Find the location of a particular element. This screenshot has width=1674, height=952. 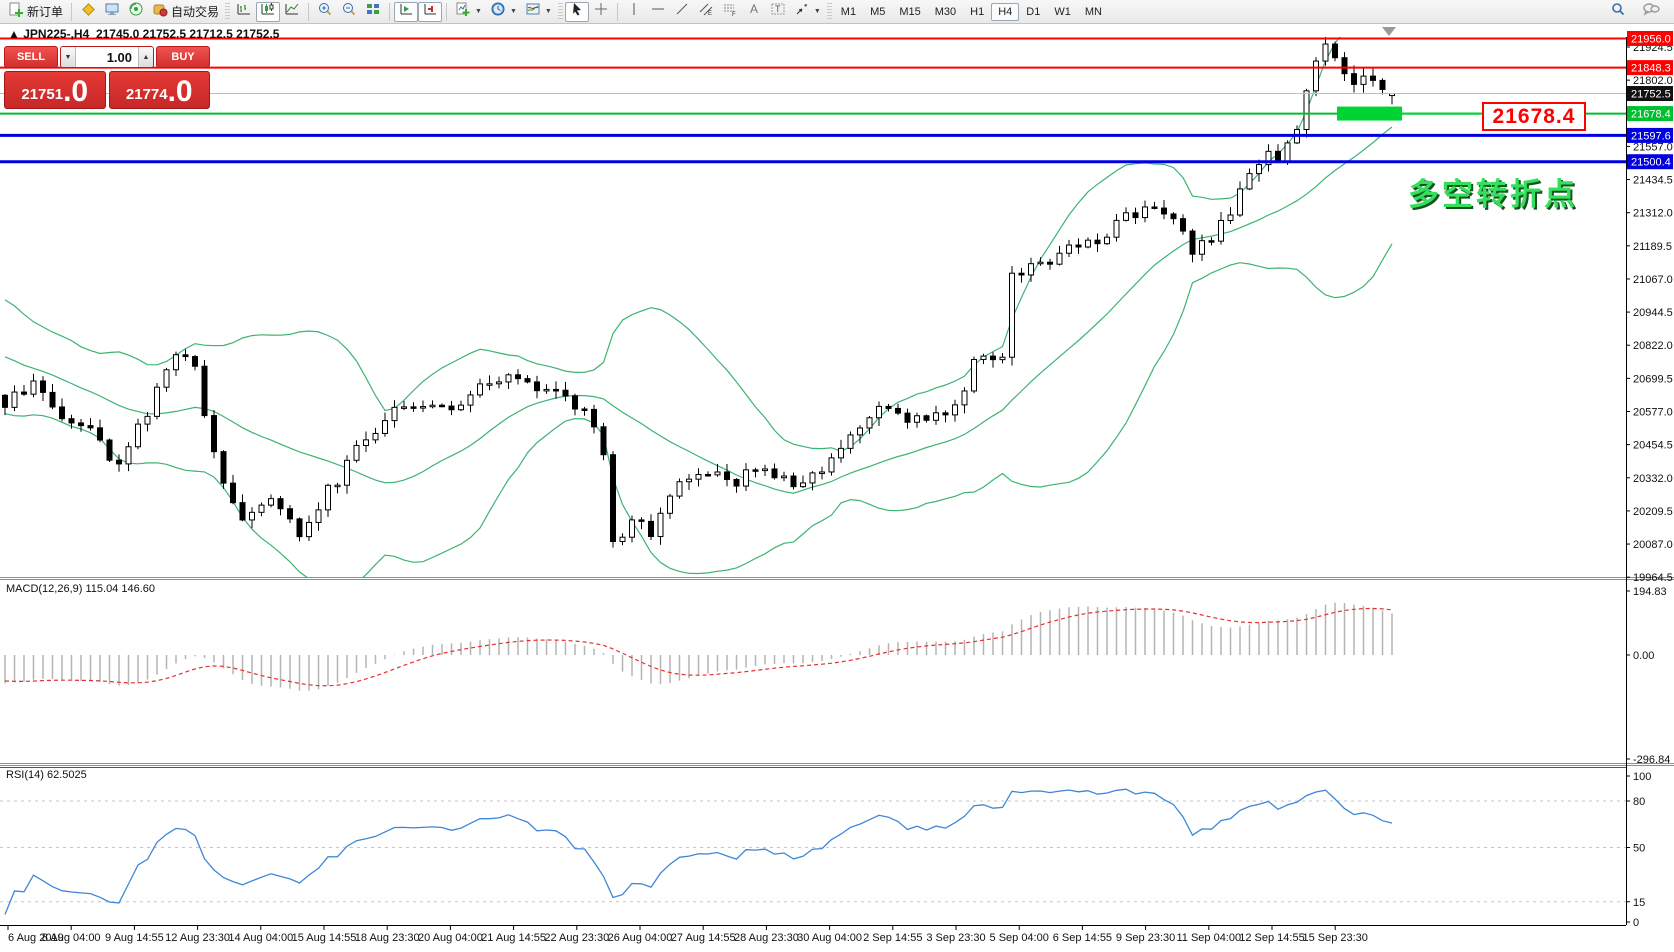

buy-price-box: 21774.0 is located at coordinates (159, 90).